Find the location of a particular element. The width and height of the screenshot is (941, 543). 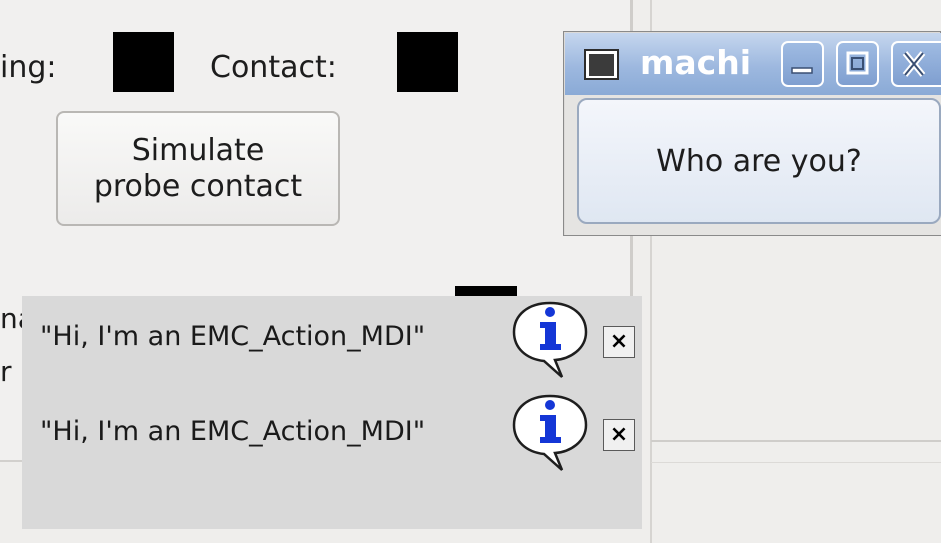

maximize-icon is located at coordinates (857, 63).